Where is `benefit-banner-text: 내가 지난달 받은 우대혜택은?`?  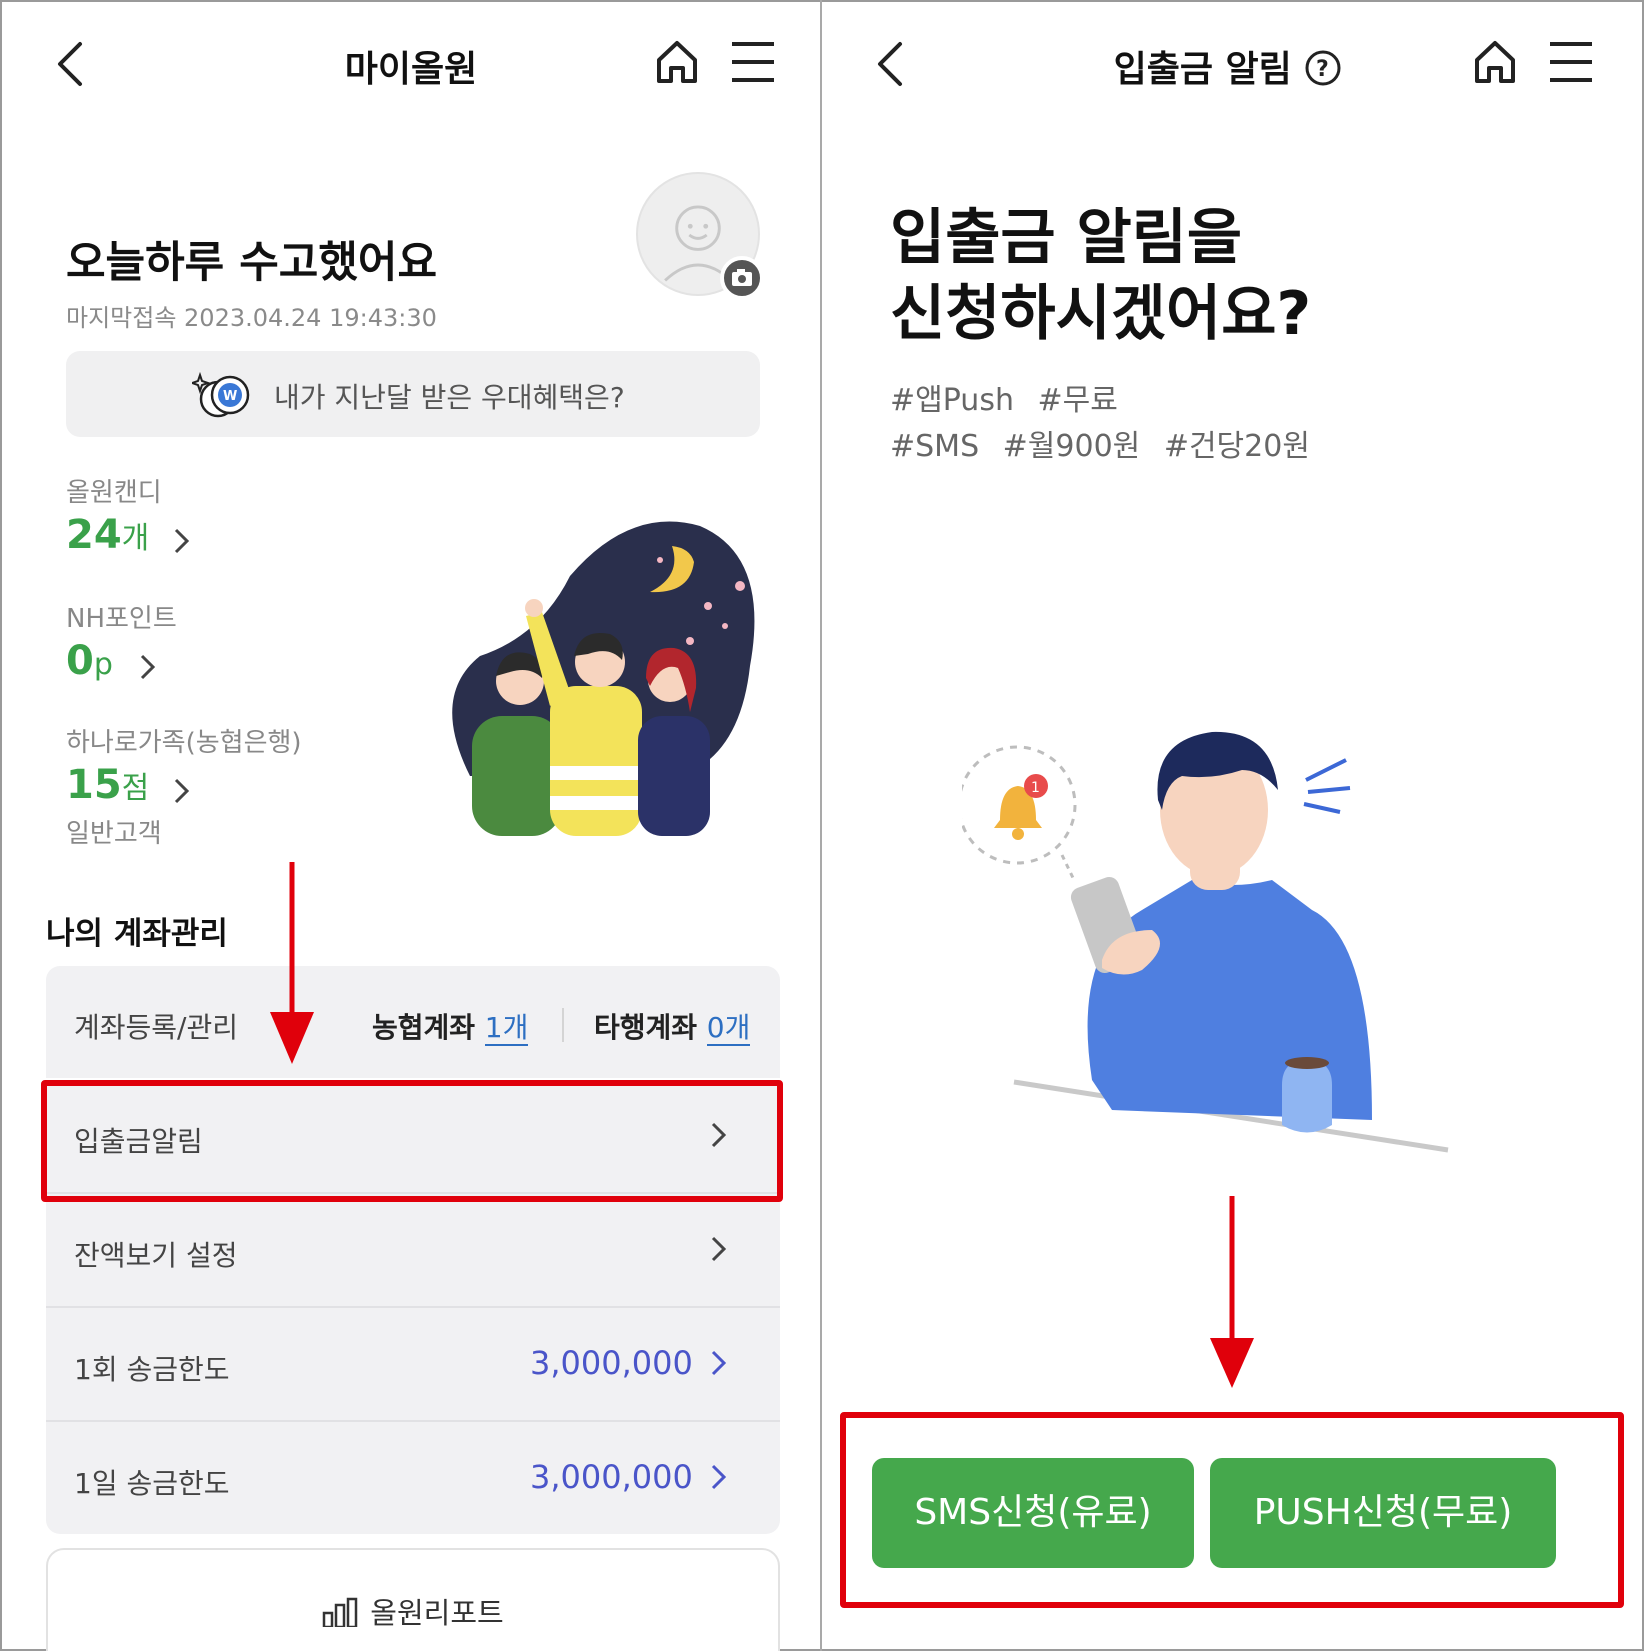 benefit-banner-text: 내가 지난달 받은 우대혜택은? is located at coordinates (449, 397).